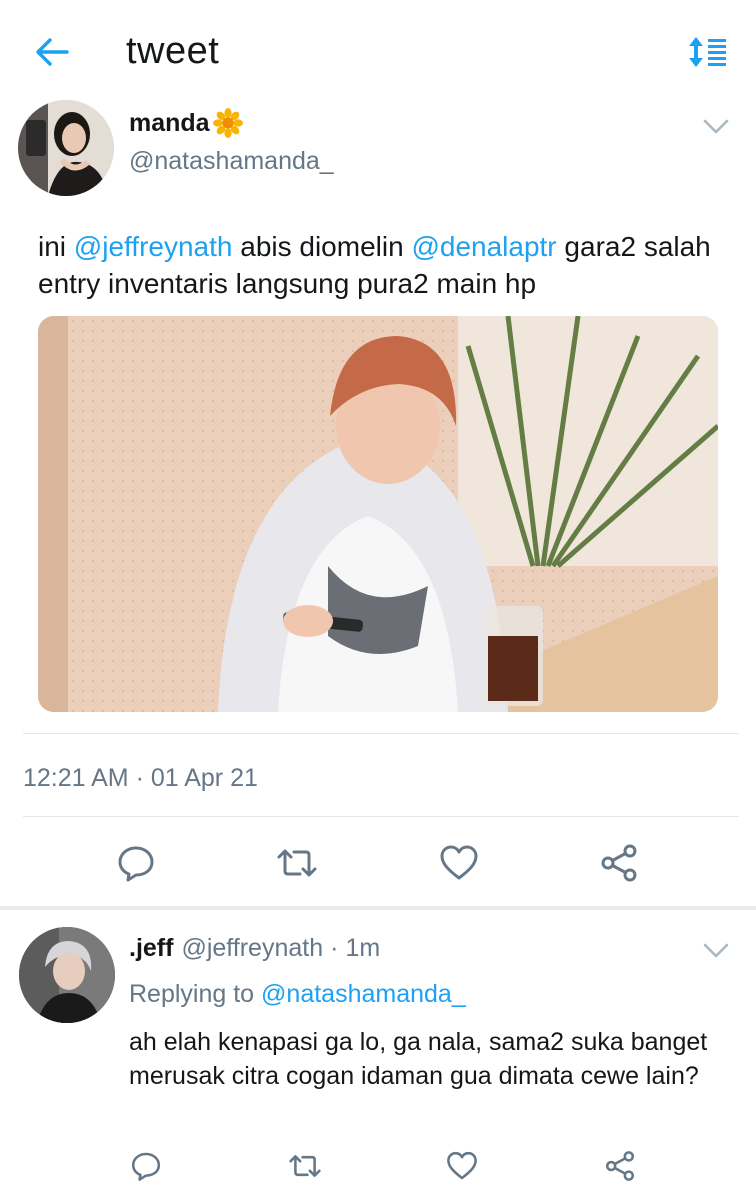 The width and height of the screenshot is (756, 1200). I want to click on arrow-left-icon, so click(52, 52).